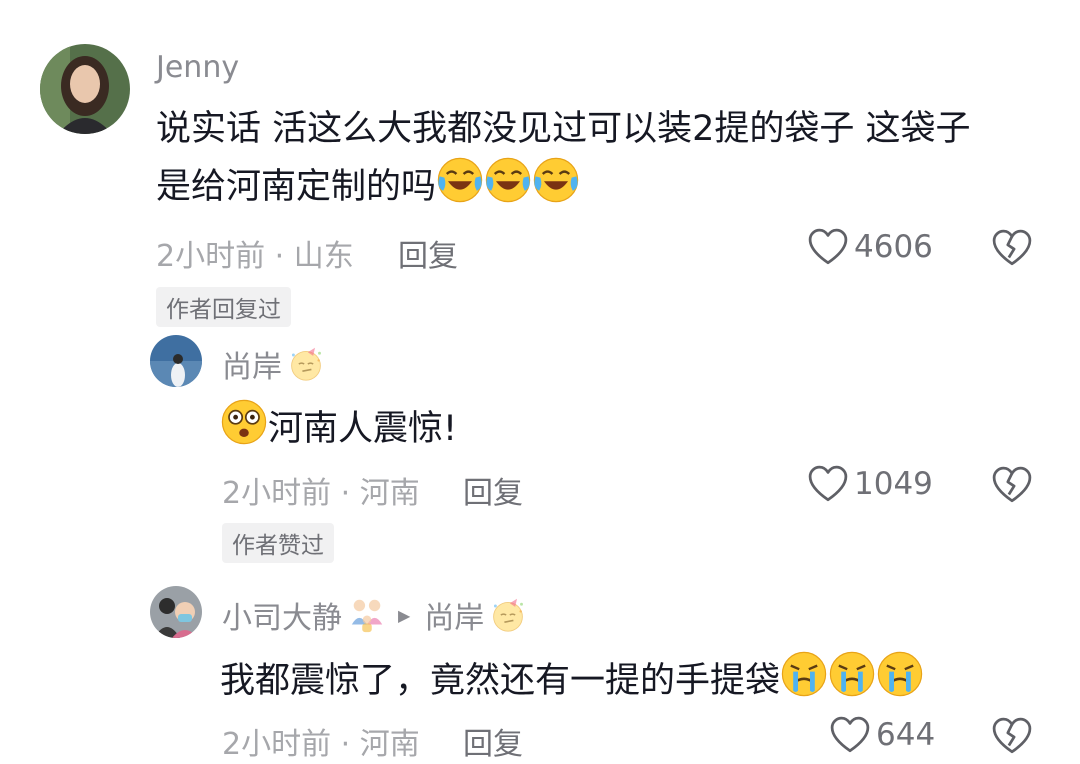 Image resolution: width=1080 pixels, height=764 pixels. I want to click on comment-text: 河南人震惊!, so click(338, 427).